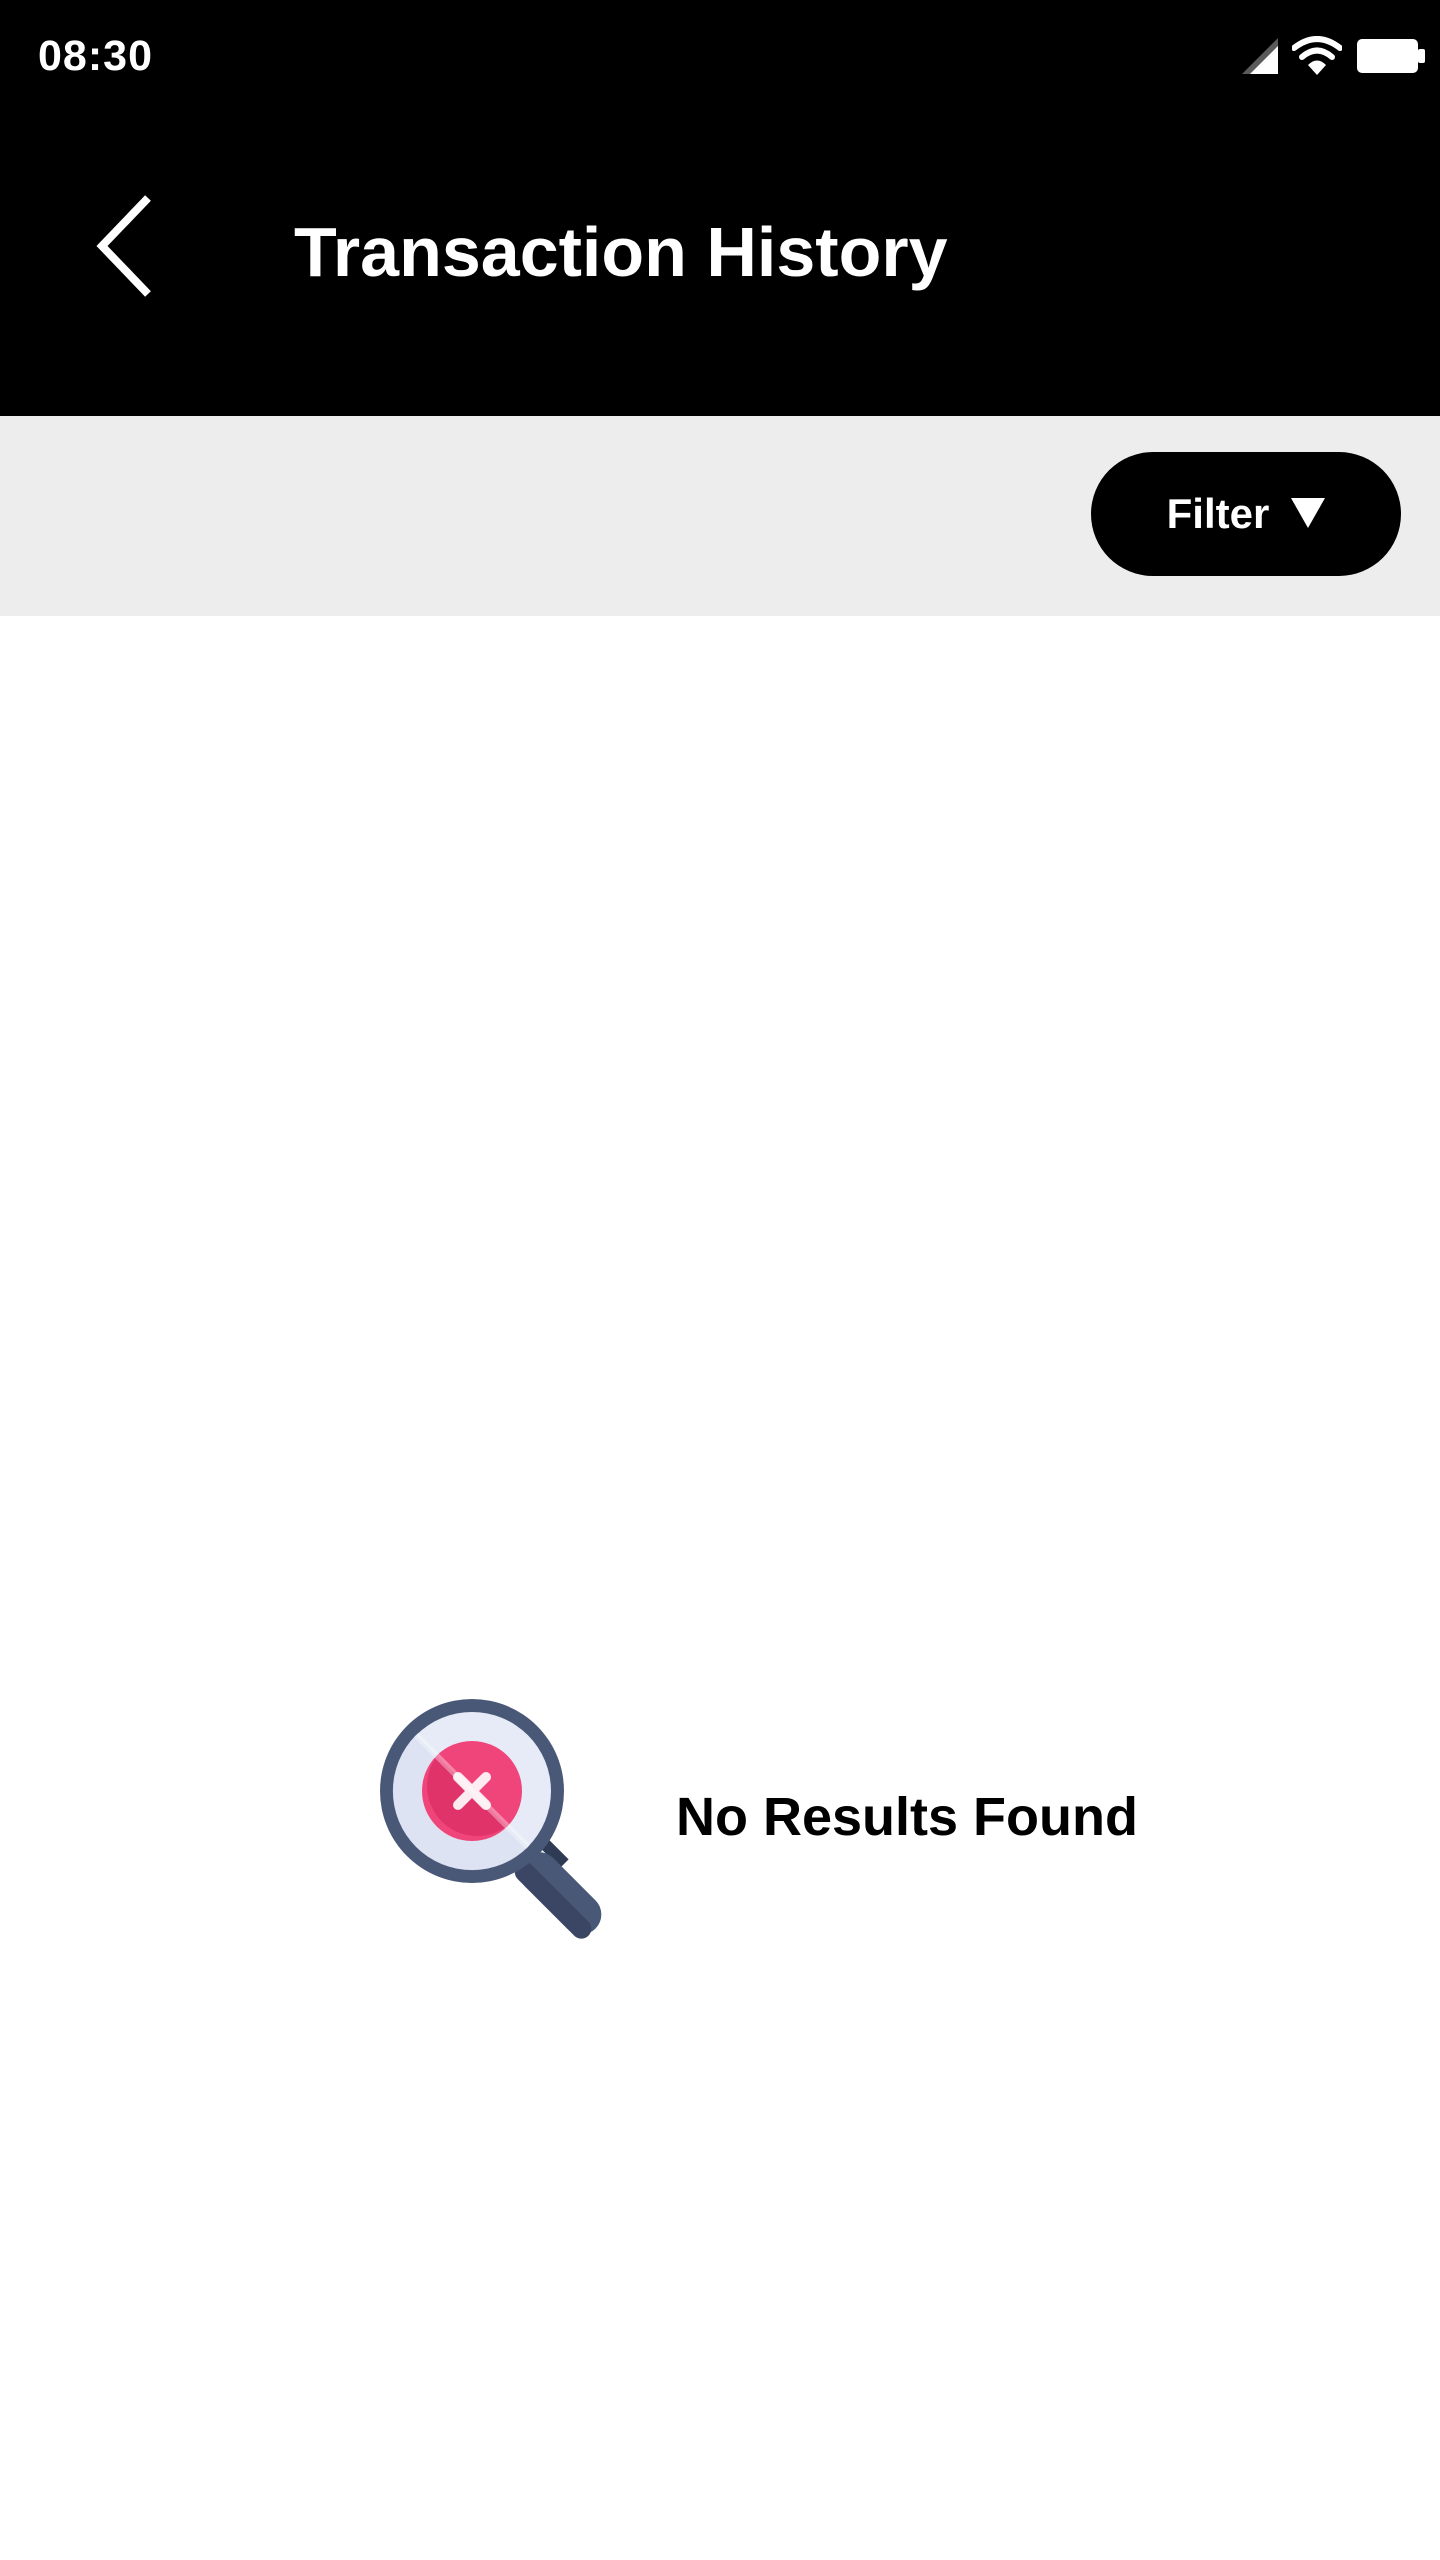 The width and height of the screenshot is (1440, 2560). I want to click on empty-state: No Results Found, so click(776, 1820).